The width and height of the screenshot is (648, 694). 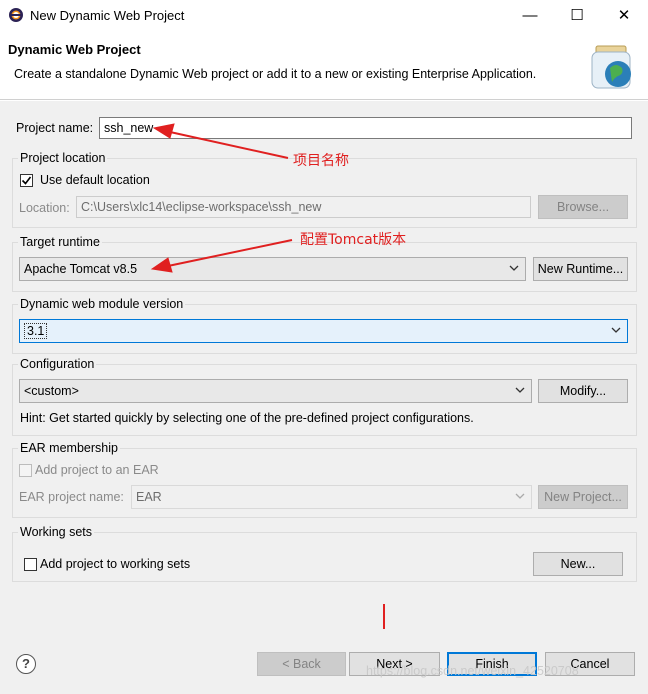 What do you see at coordinates (56, 532) in the screenshot?
I see `working-sets-title: Working sets` at bounding box center [56, 532].